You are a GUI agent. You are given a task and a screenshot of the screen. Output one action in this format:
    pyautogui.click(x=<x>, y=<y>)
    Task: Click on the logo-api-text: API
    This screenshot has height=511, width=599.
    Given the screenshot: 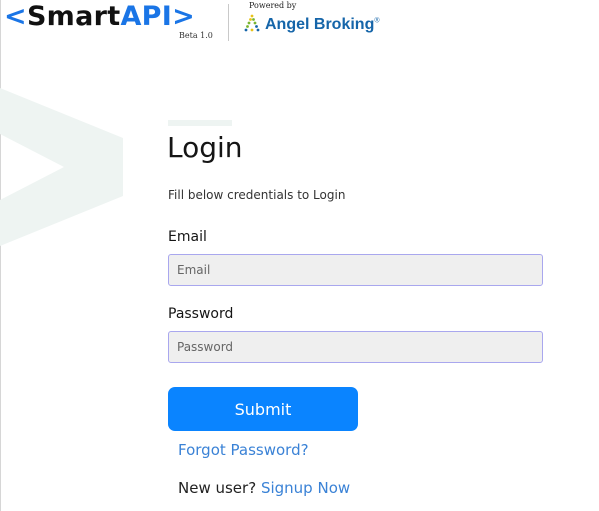 What is the action you would take?
    pyautogui.click(x=146, y=16)
    